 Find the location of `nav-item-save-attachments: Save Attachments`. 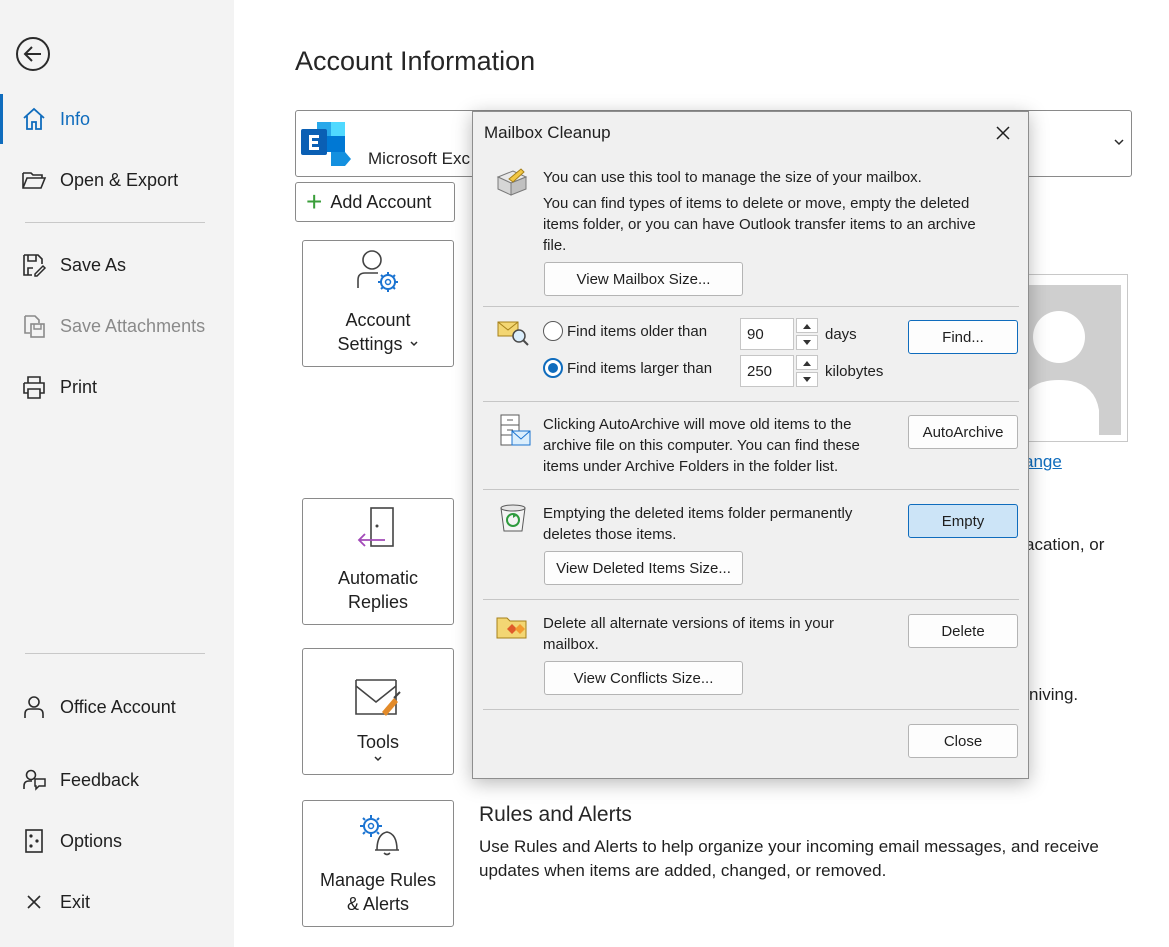

nav-item-save-attachments: Save Attachments is located at coordinates (117, 326).